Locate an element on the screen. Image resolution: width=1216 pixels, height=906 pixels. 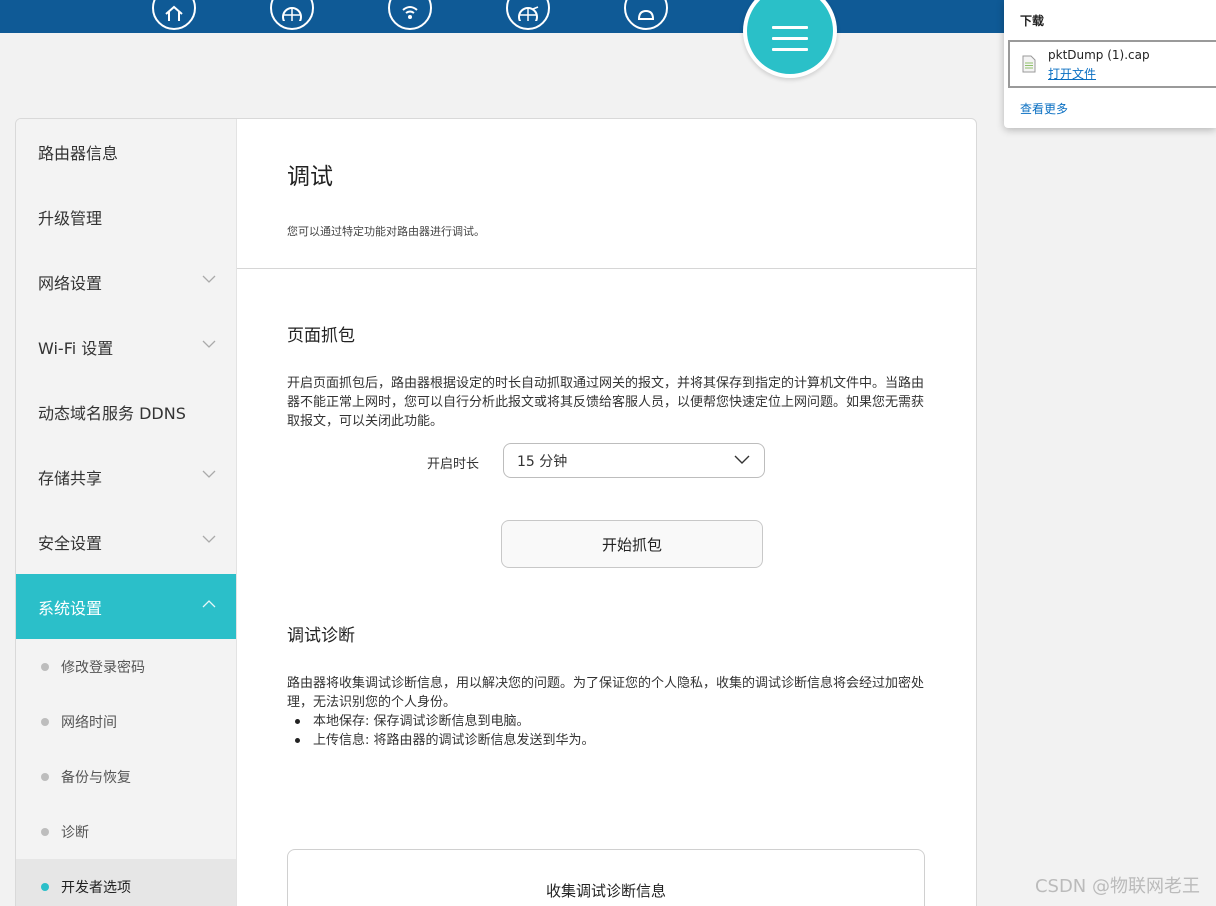
sidebar-subitem-developer: 开发者选项 is located at coordinates (126, 882).